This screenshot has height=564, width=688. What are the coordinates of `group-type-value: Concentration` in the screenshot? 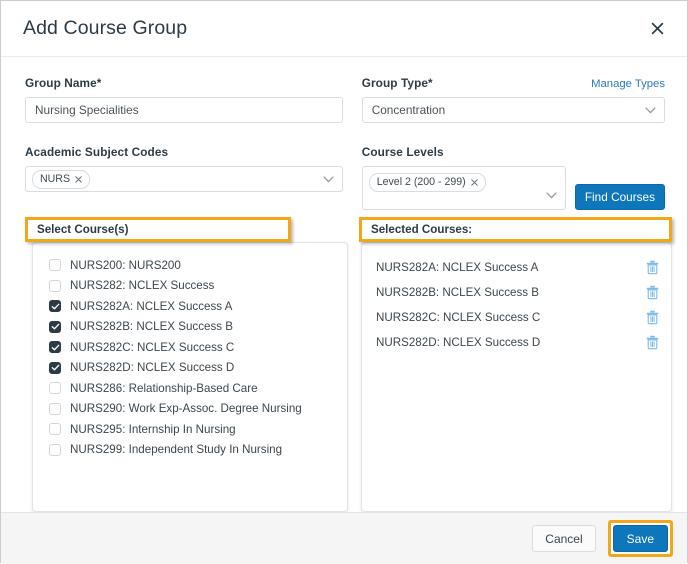 It's located at (408, 110).